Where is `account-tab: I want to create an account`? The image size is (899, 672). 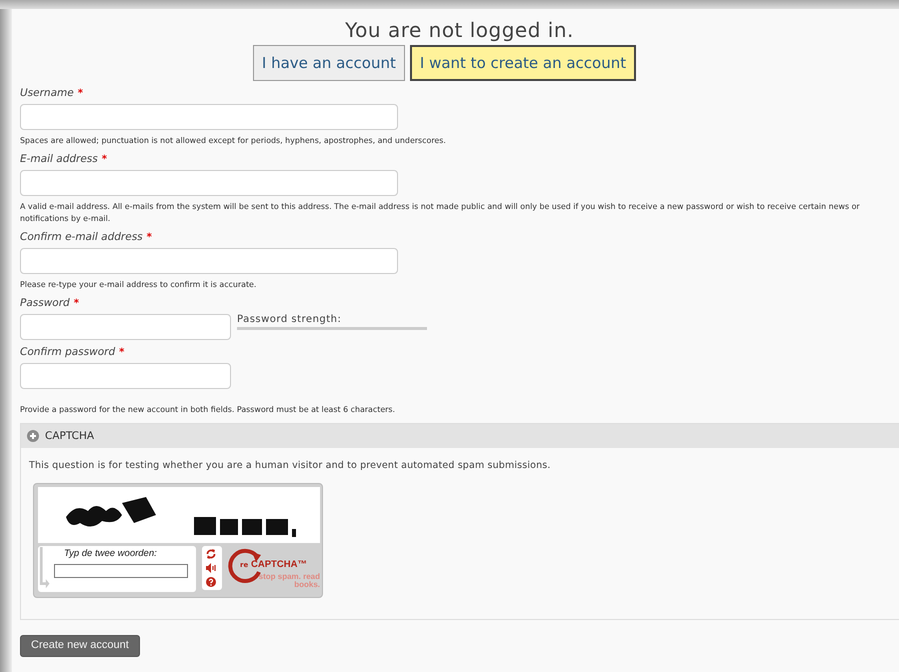
account-tab: I want to create an account is located at coordinates (523, 63).